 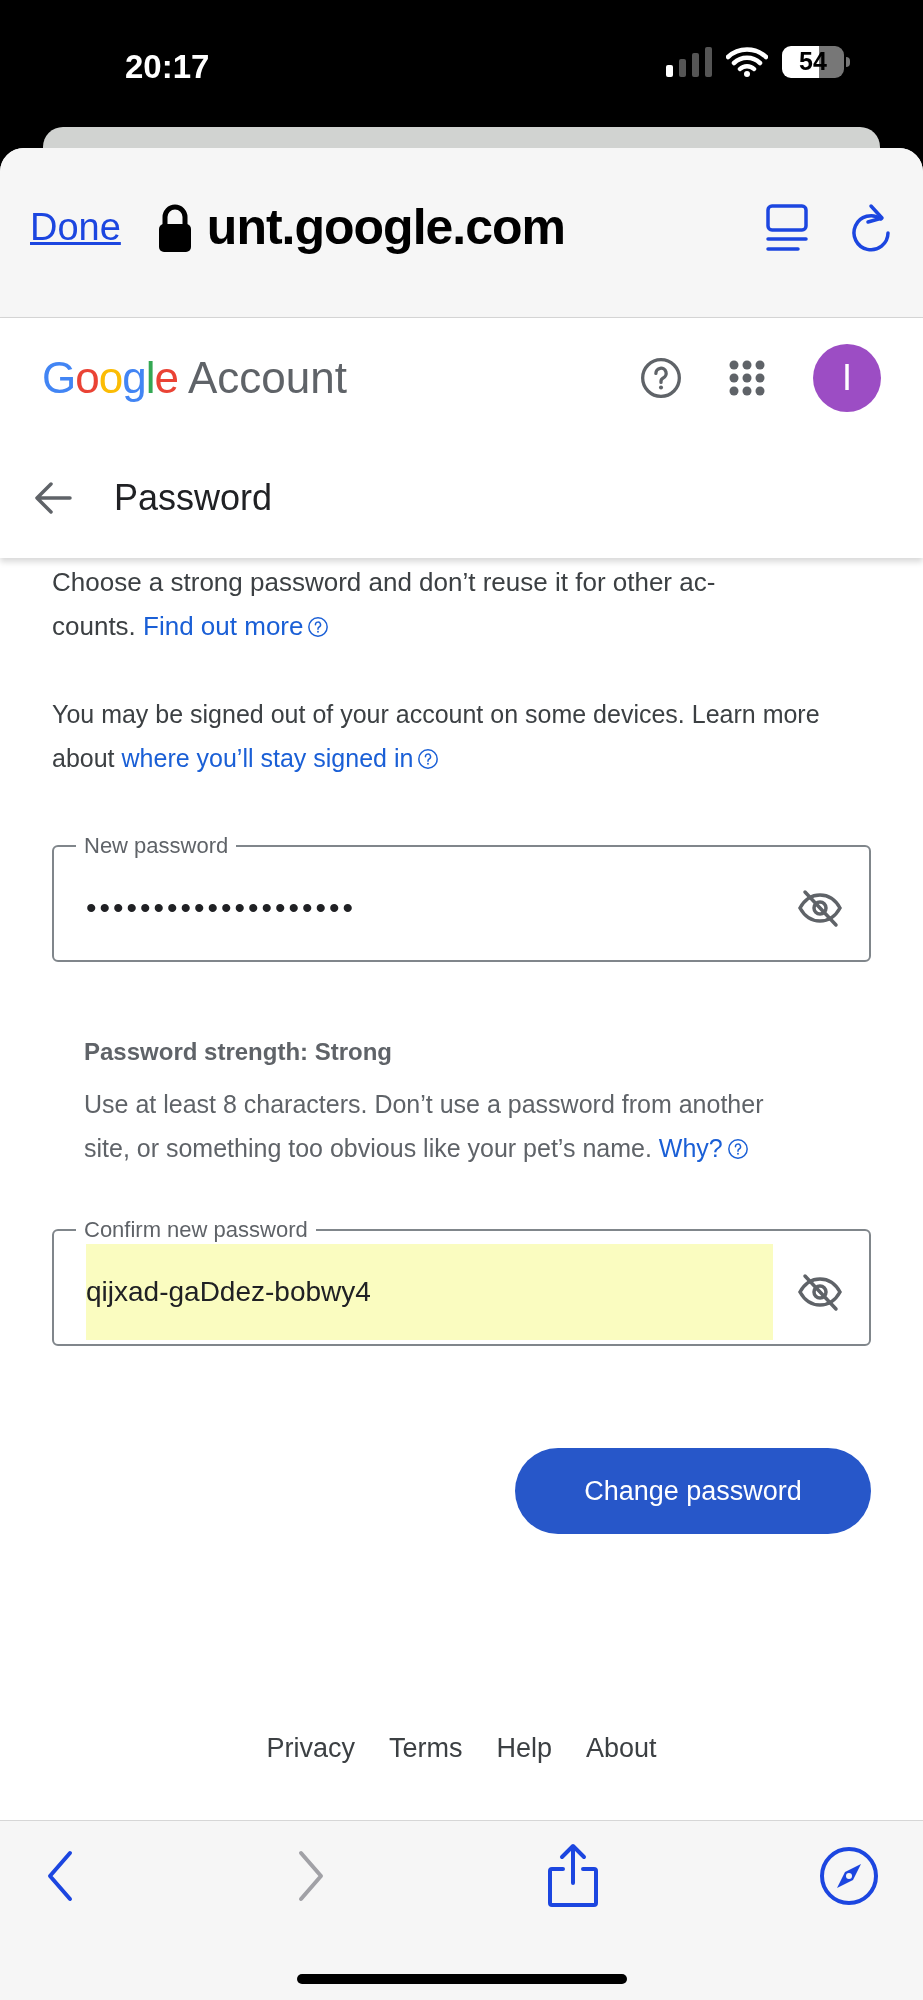 I want to click on avatar: I, so click(x=847, y=378).